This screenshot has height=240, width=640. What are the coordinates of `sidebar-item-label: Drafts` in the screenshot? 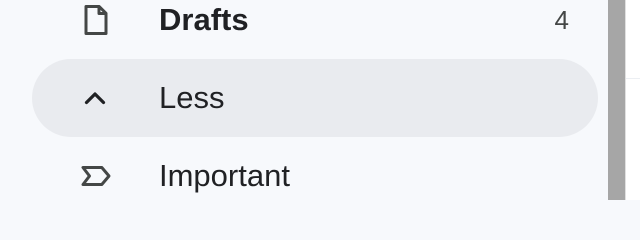 It's located at (204, 19).